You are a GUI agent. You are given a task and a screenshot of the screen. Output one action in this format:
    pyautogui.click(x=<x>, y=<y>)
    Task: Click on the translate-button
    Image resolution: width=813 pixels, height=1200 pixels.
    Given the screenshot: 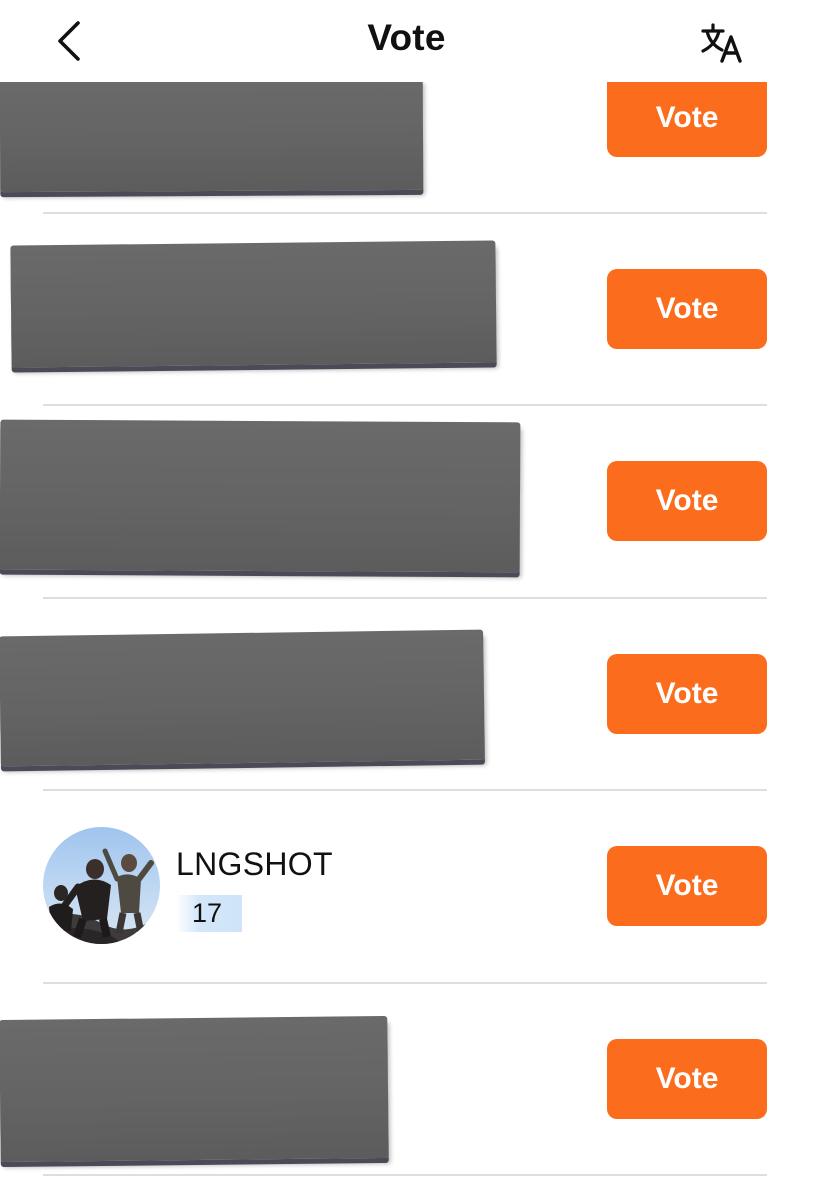 What is the action you would take?
    pyautogui.click(x=723, y=43)
    